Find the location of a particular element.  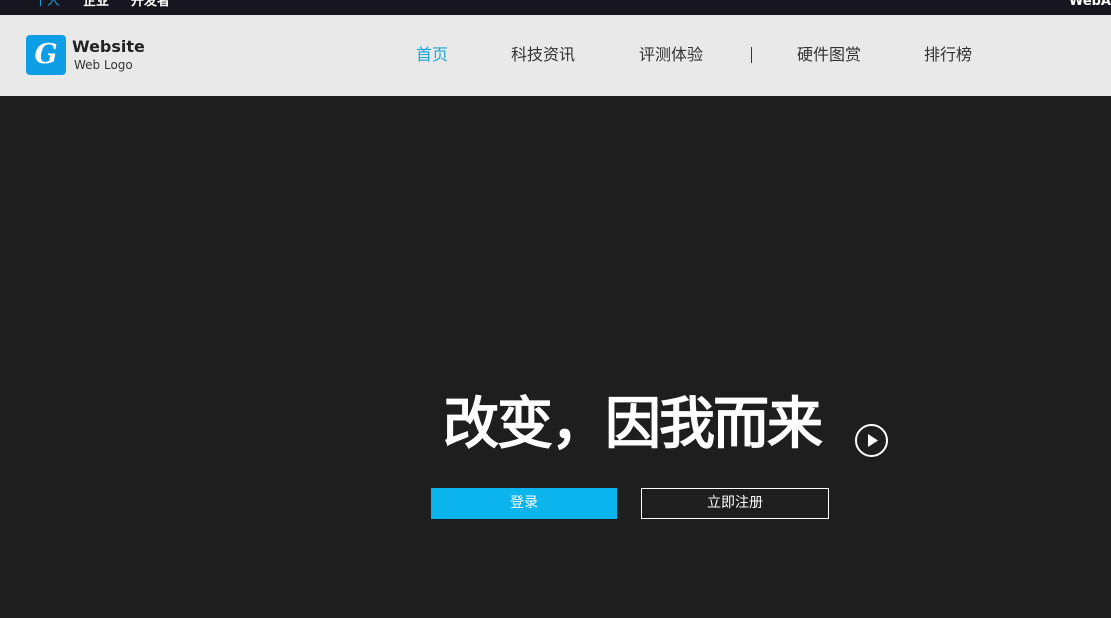

nav-divider is located at coordinates (751, 55).